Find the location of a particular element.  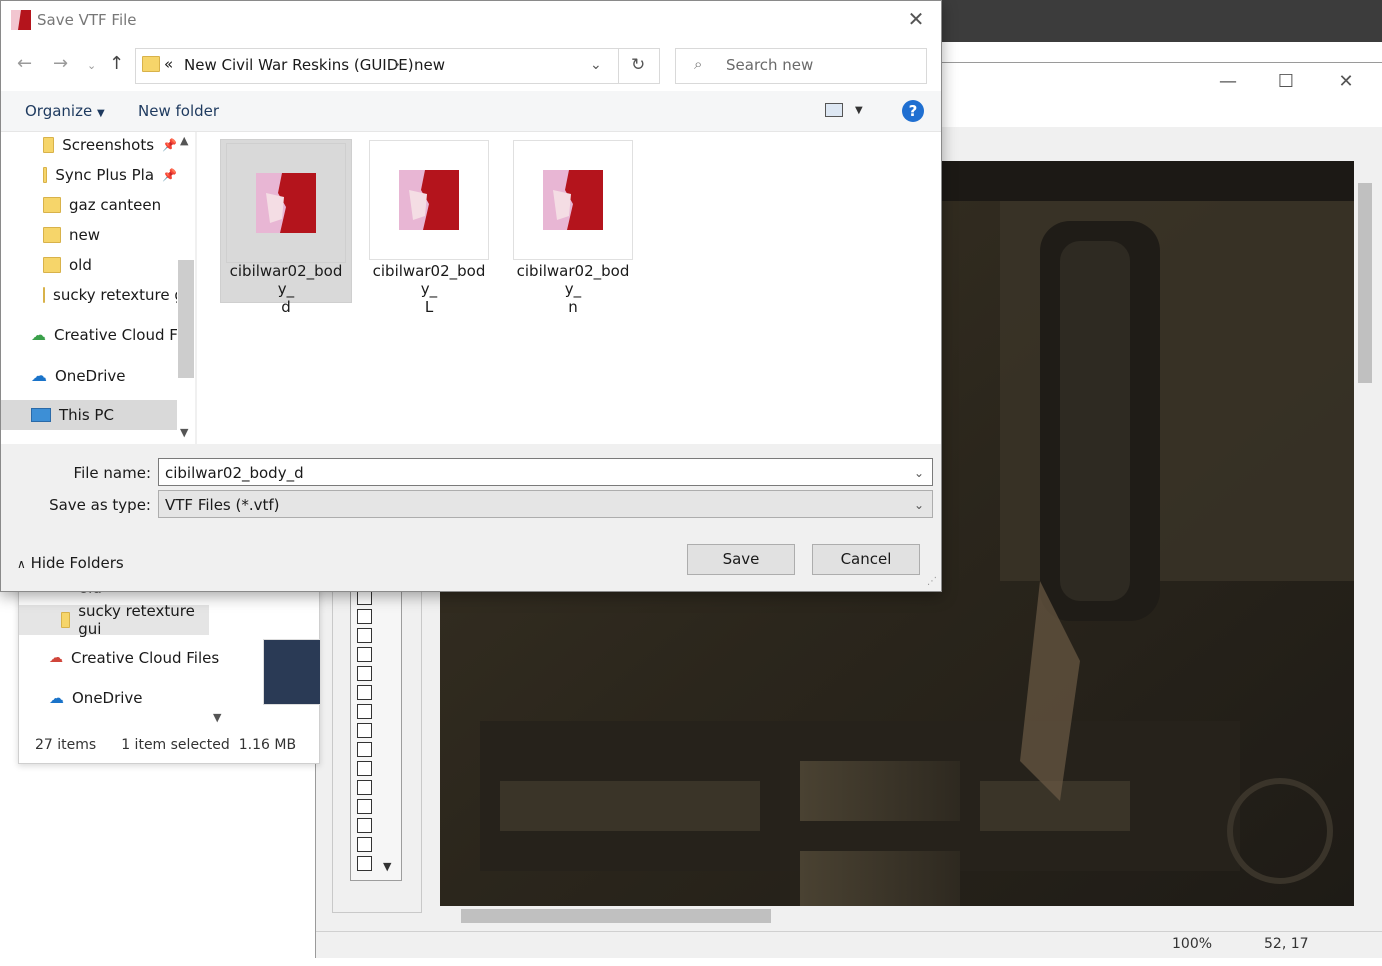

file-name-line: cibilwar02_body_ is located at coordinates (286, 280).